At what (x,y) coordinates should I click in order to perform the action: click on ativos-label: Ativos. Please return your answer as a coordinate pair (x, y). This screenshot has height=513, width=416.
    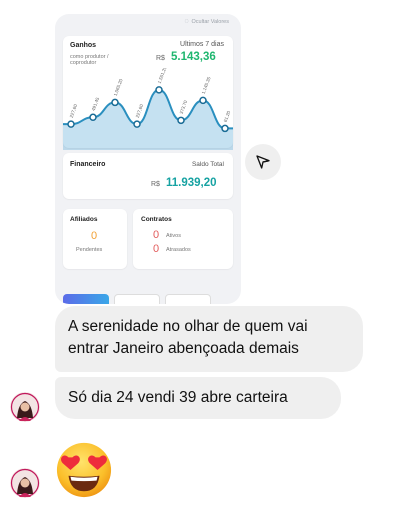
    Looking at the image, I should click on (173, 236).